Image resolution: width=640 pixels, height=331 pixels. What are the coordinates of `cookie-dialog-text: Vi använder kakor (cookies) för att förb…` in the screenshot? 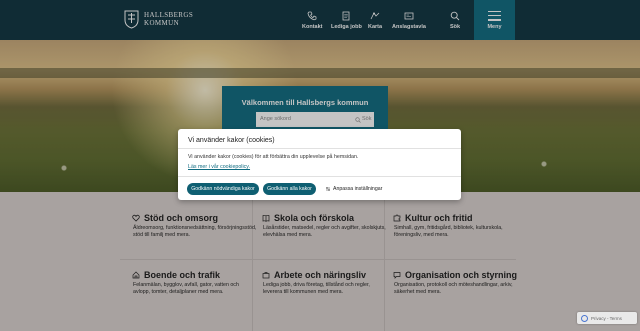 It's located at (273, 157).